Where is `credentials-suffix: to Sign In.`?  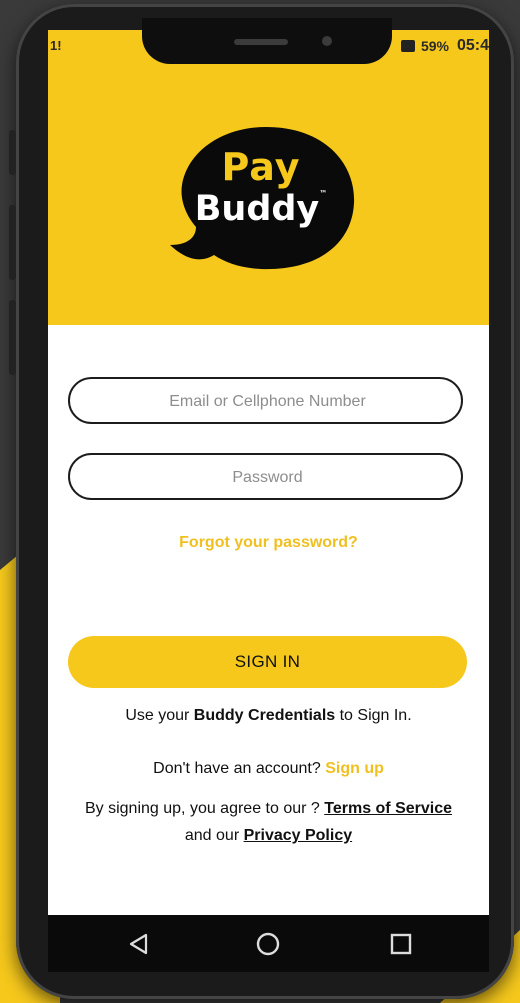
credentials-suffix: to Sign In. is located at coordinates (373, 715).